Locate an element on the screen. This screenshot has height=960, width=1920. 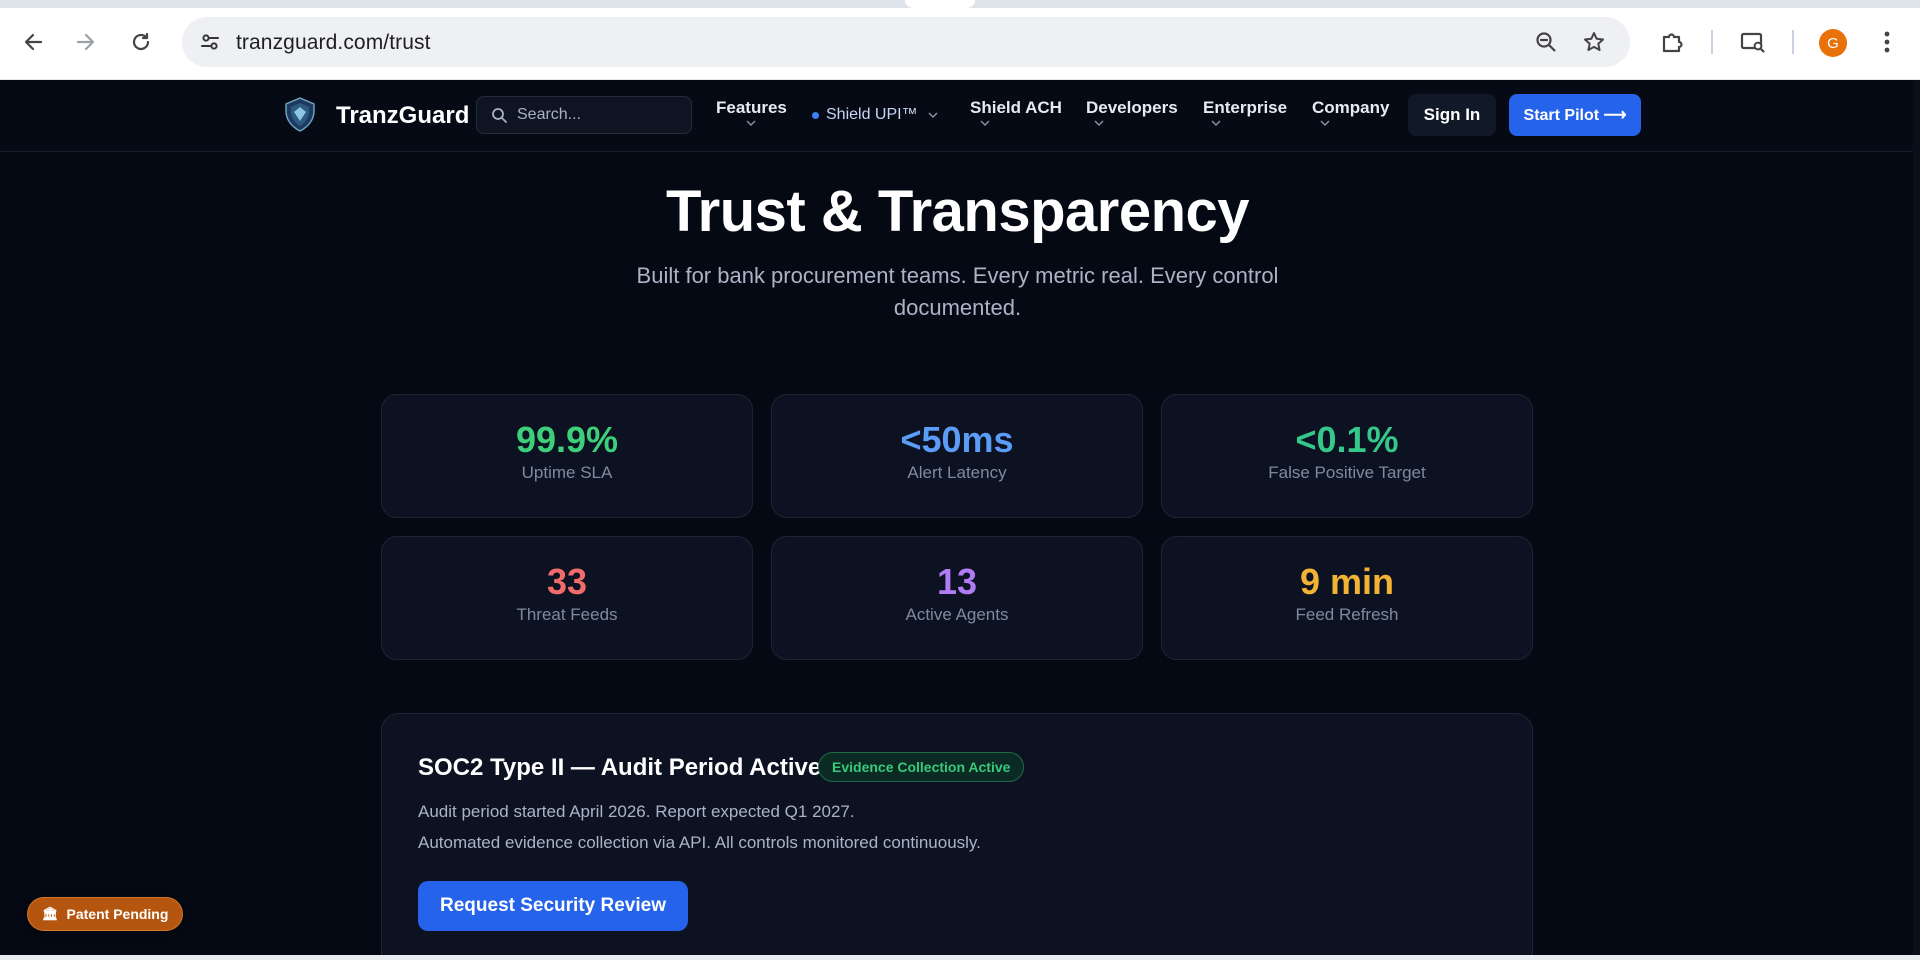
shield-logo-icon is located at coordinates (300, 114).